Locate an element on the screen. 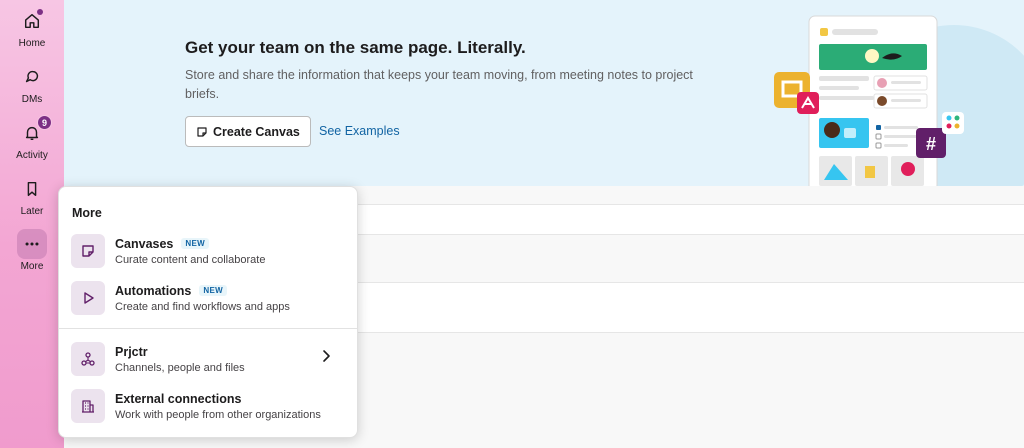 This screenshot has width=1024, height=448. rail-item-activity: 9 Activity is located at coordinates (32, 138).